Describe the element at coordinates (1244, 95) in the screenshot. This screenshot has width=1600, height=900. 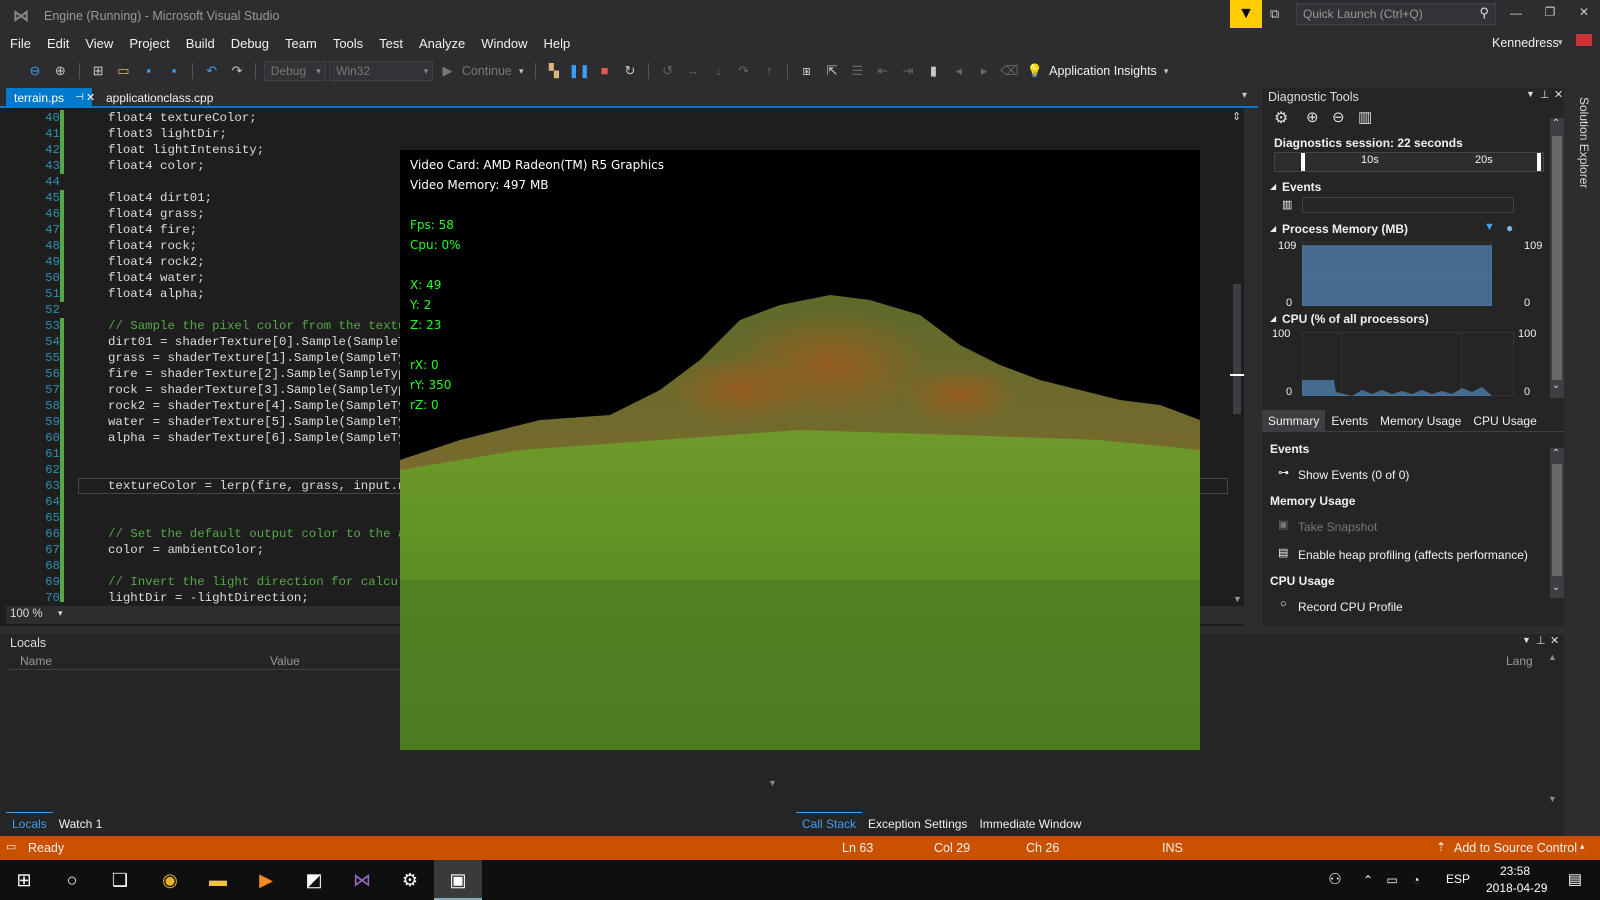
I see `tab-overflow-icon: ▾` at that location.